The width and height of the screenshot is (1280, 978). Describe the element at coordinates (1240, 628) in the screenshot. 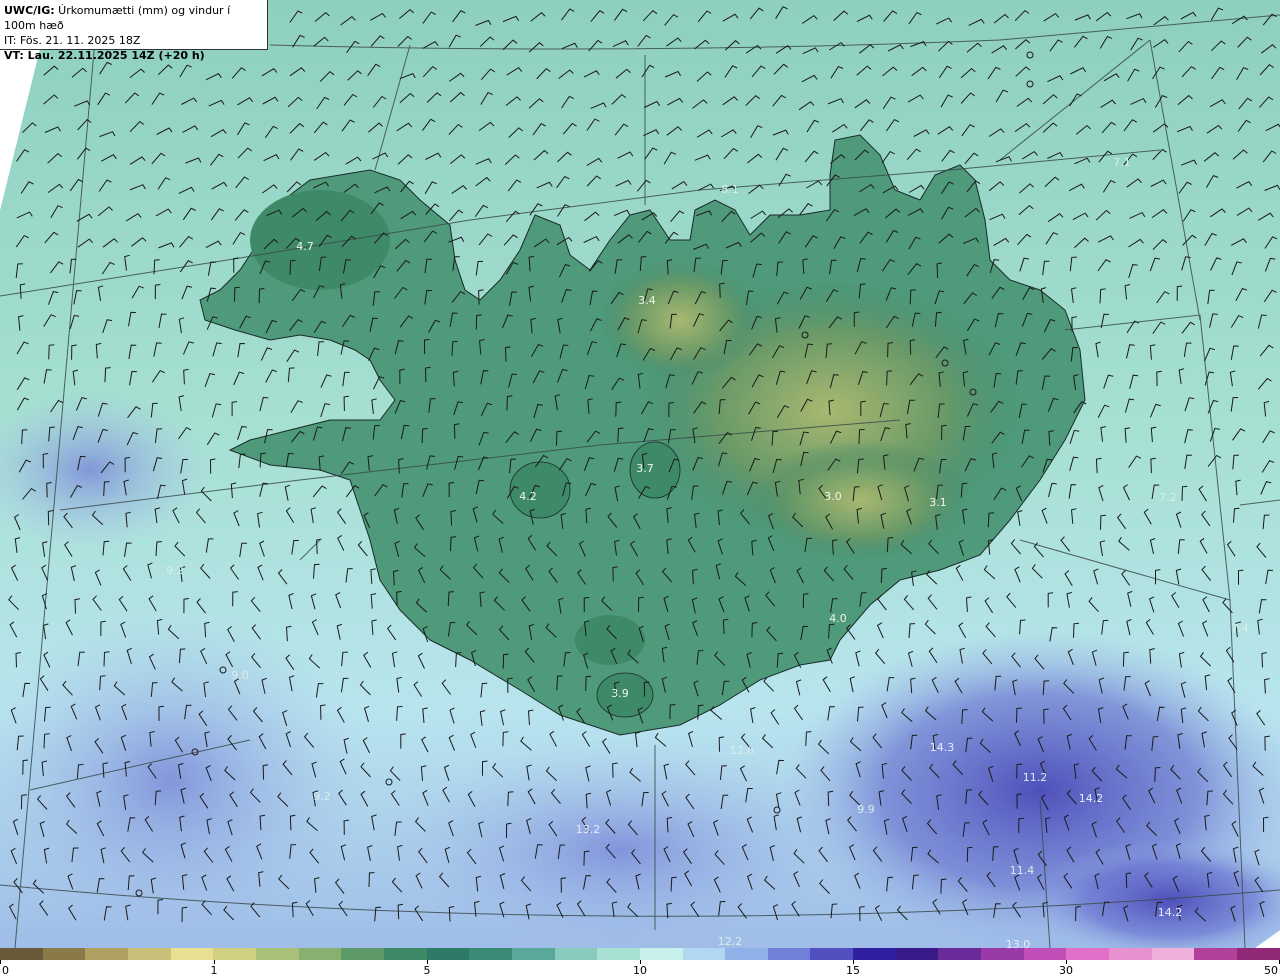

I see `precip-value-label: 7.4` at that location.